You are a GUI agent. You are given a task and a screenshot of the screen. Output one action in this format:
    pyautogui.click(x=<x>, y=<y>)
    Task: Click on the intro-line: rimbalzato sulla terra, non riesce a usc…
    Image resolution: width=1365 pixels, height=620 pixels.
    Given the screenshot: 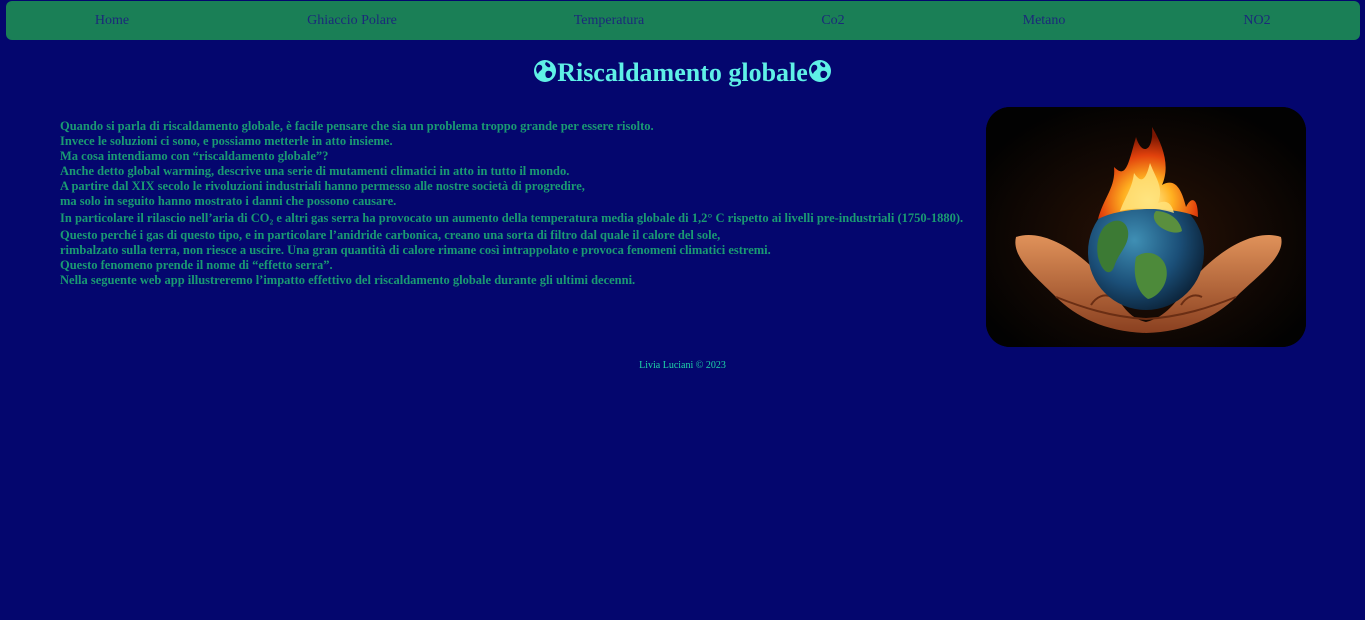 What is the action you would take?
    pyautogui.click(x=415, y=250)
    